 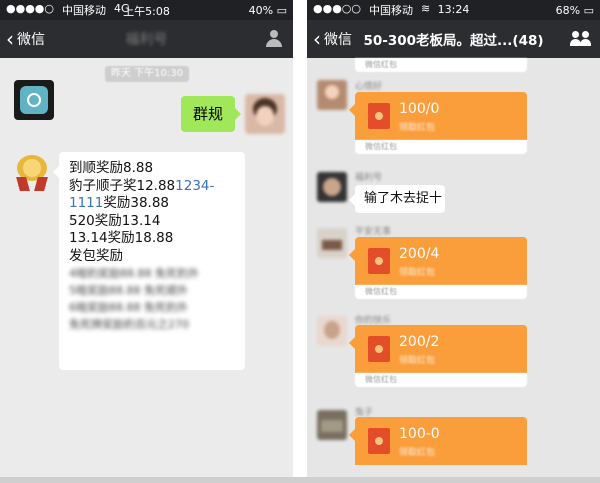 What do you see at coordinates (373, 232) in the screenshot?
I see `member-nickname: 平安无事` at bounding box center [373, 232].